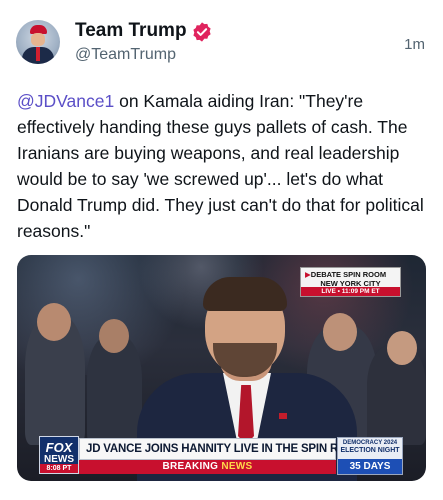 The image size is (443, 500). I want to click on author-name: Team Trump, so click(131, 31).